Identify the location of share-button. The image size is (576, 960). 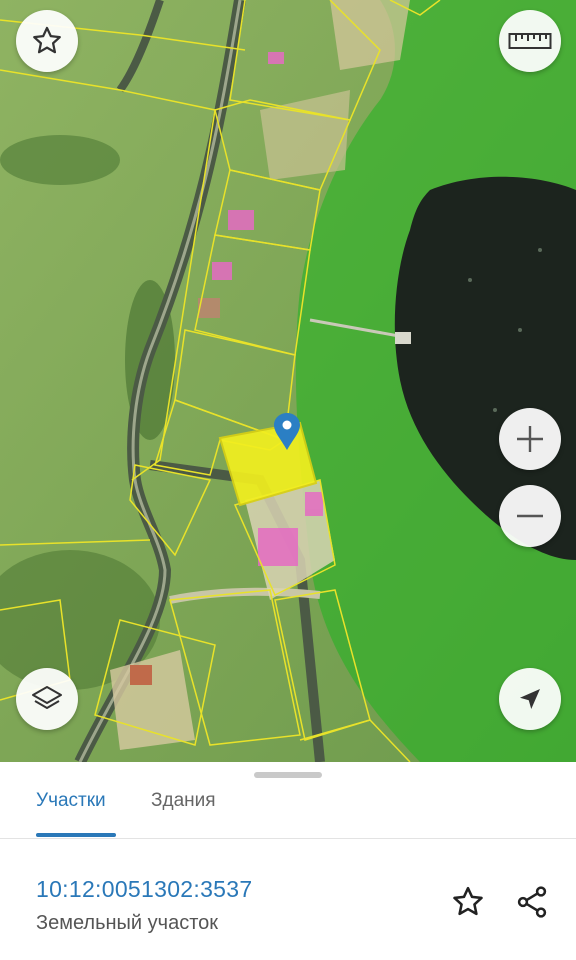
(532, 902).